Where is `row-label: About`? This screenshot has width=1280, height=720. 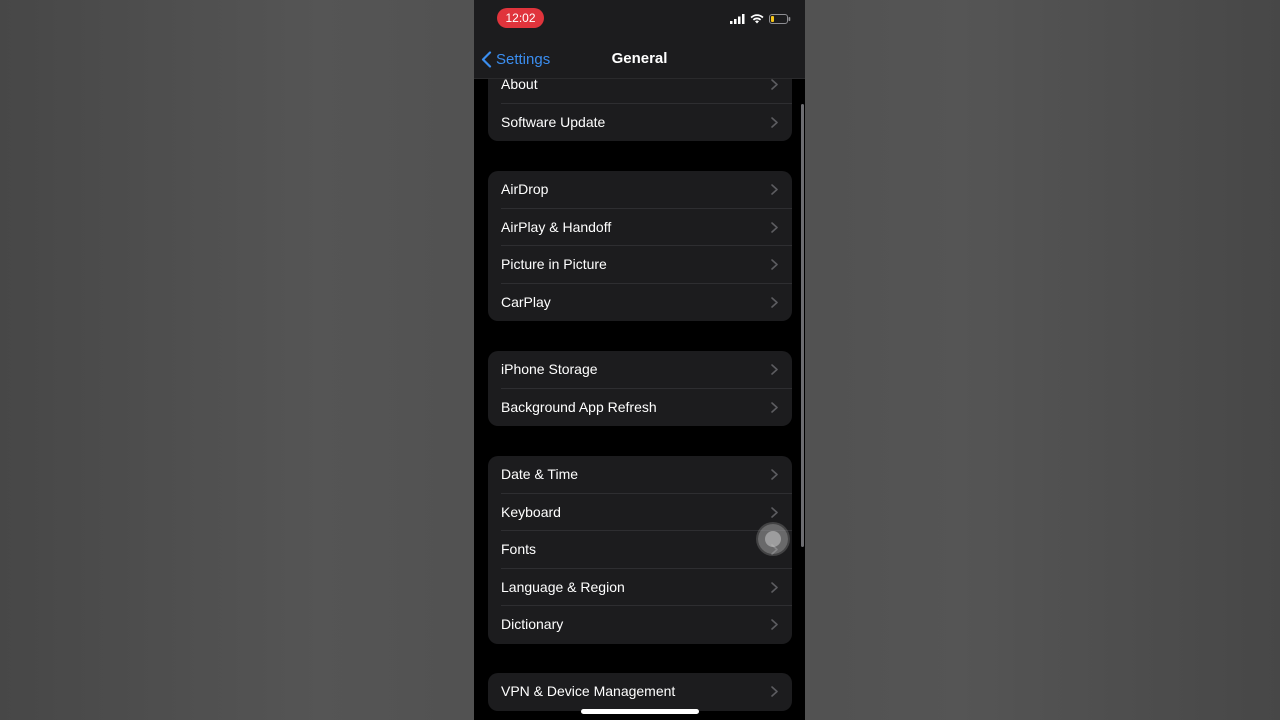 row-label: About is located at coordinates (519, 85).